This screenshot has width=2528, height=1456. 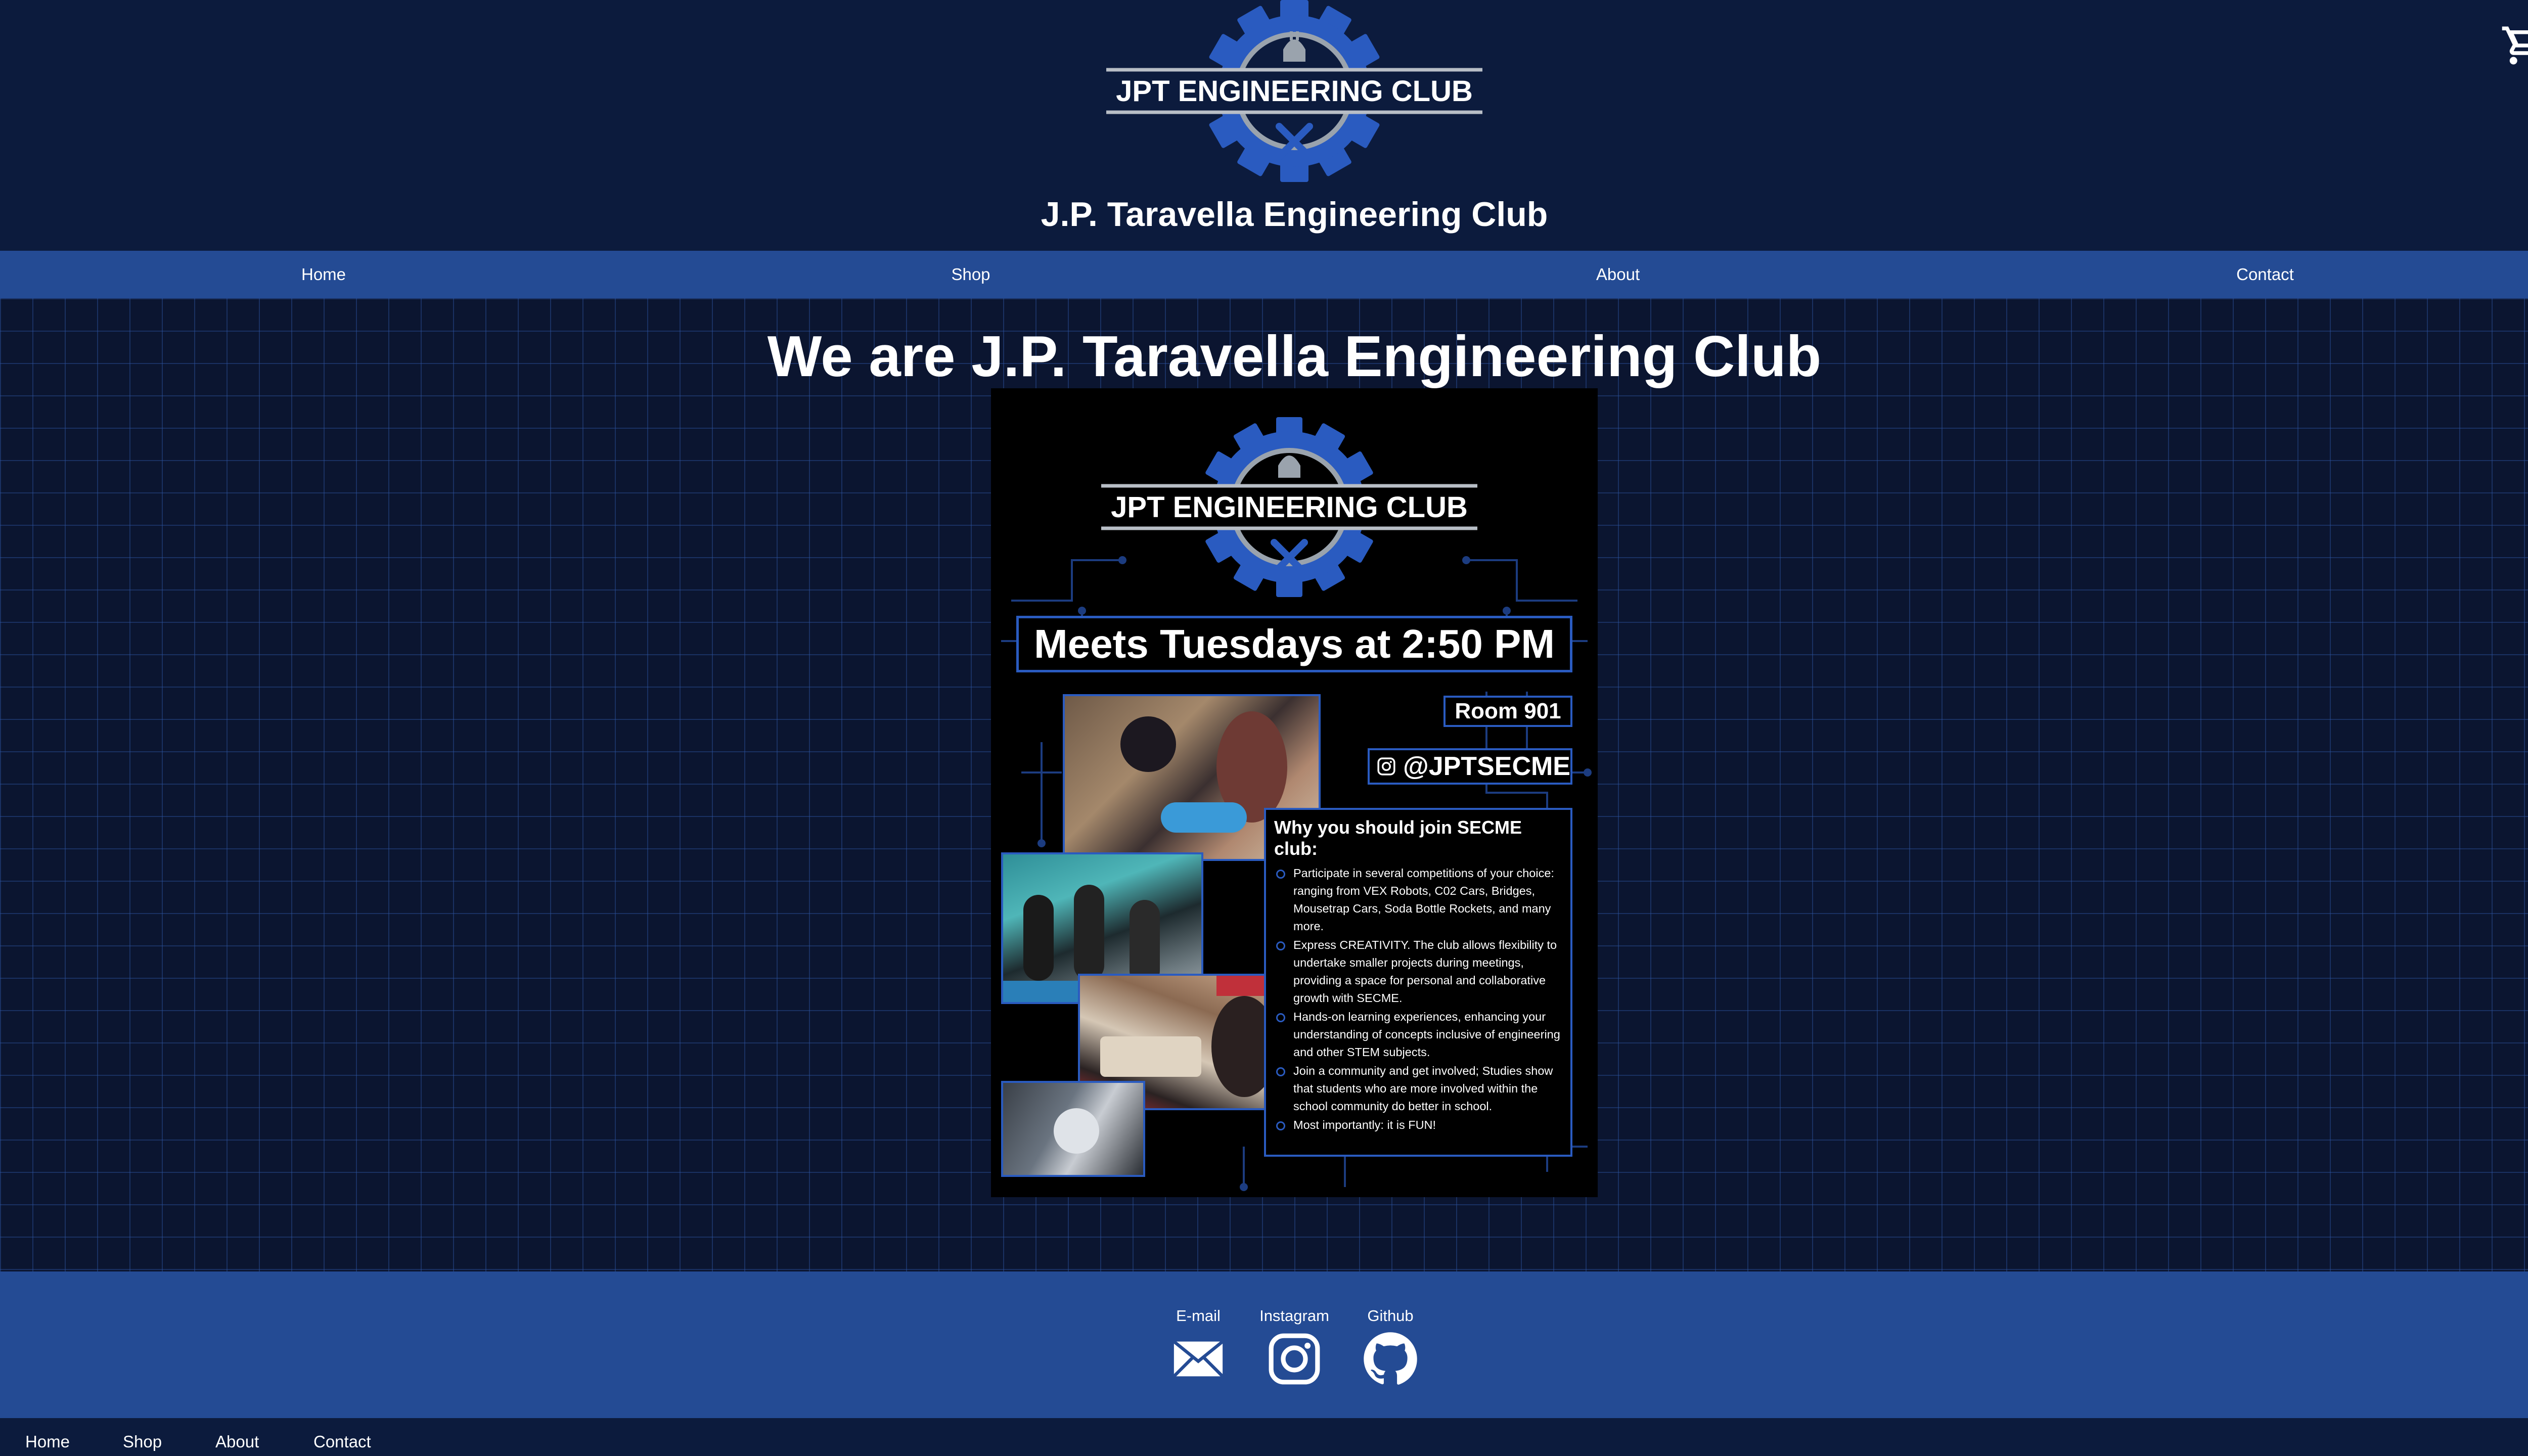 I want to click on flyer-logo-text: JPT ENGINEERING CLUB, so click(x=1290, y=507).